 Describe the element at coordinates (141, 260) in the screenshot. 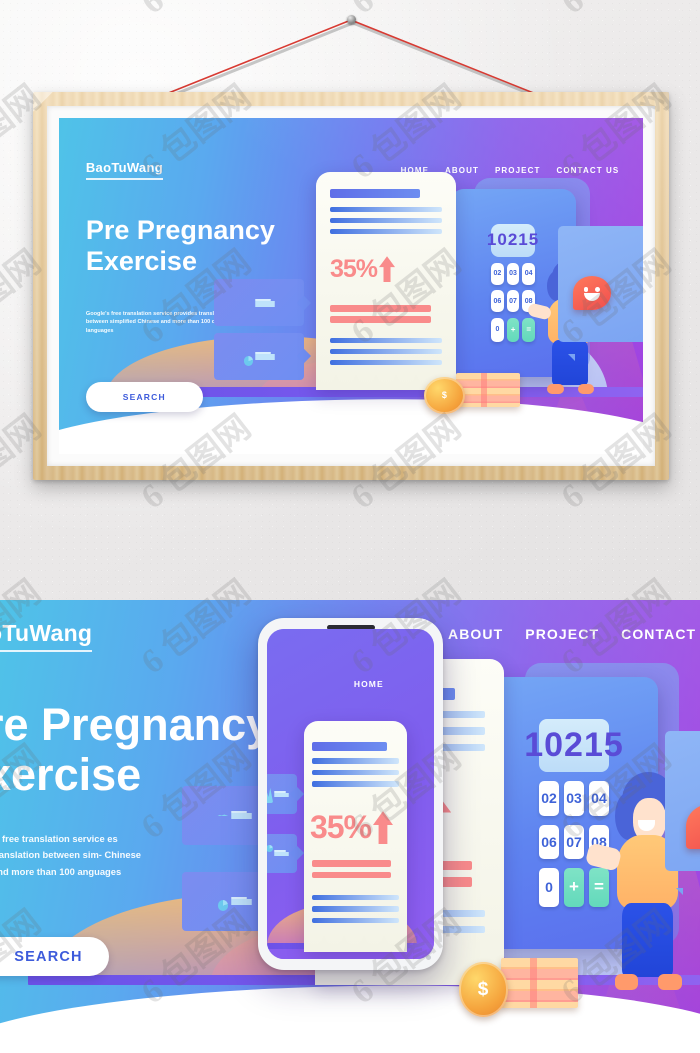

I see `headline-line-2: Exercise` at that location.